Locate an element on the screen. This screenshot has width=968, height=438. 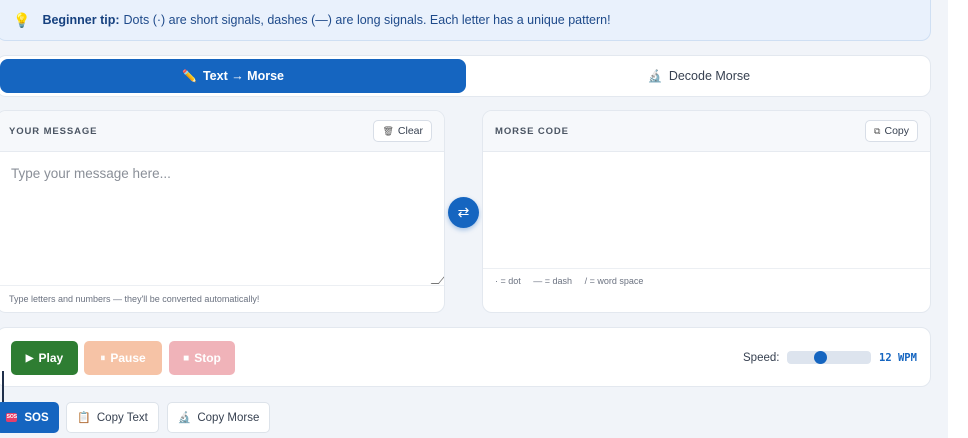
speed-slider-knob is located at coordinates (820, 357).